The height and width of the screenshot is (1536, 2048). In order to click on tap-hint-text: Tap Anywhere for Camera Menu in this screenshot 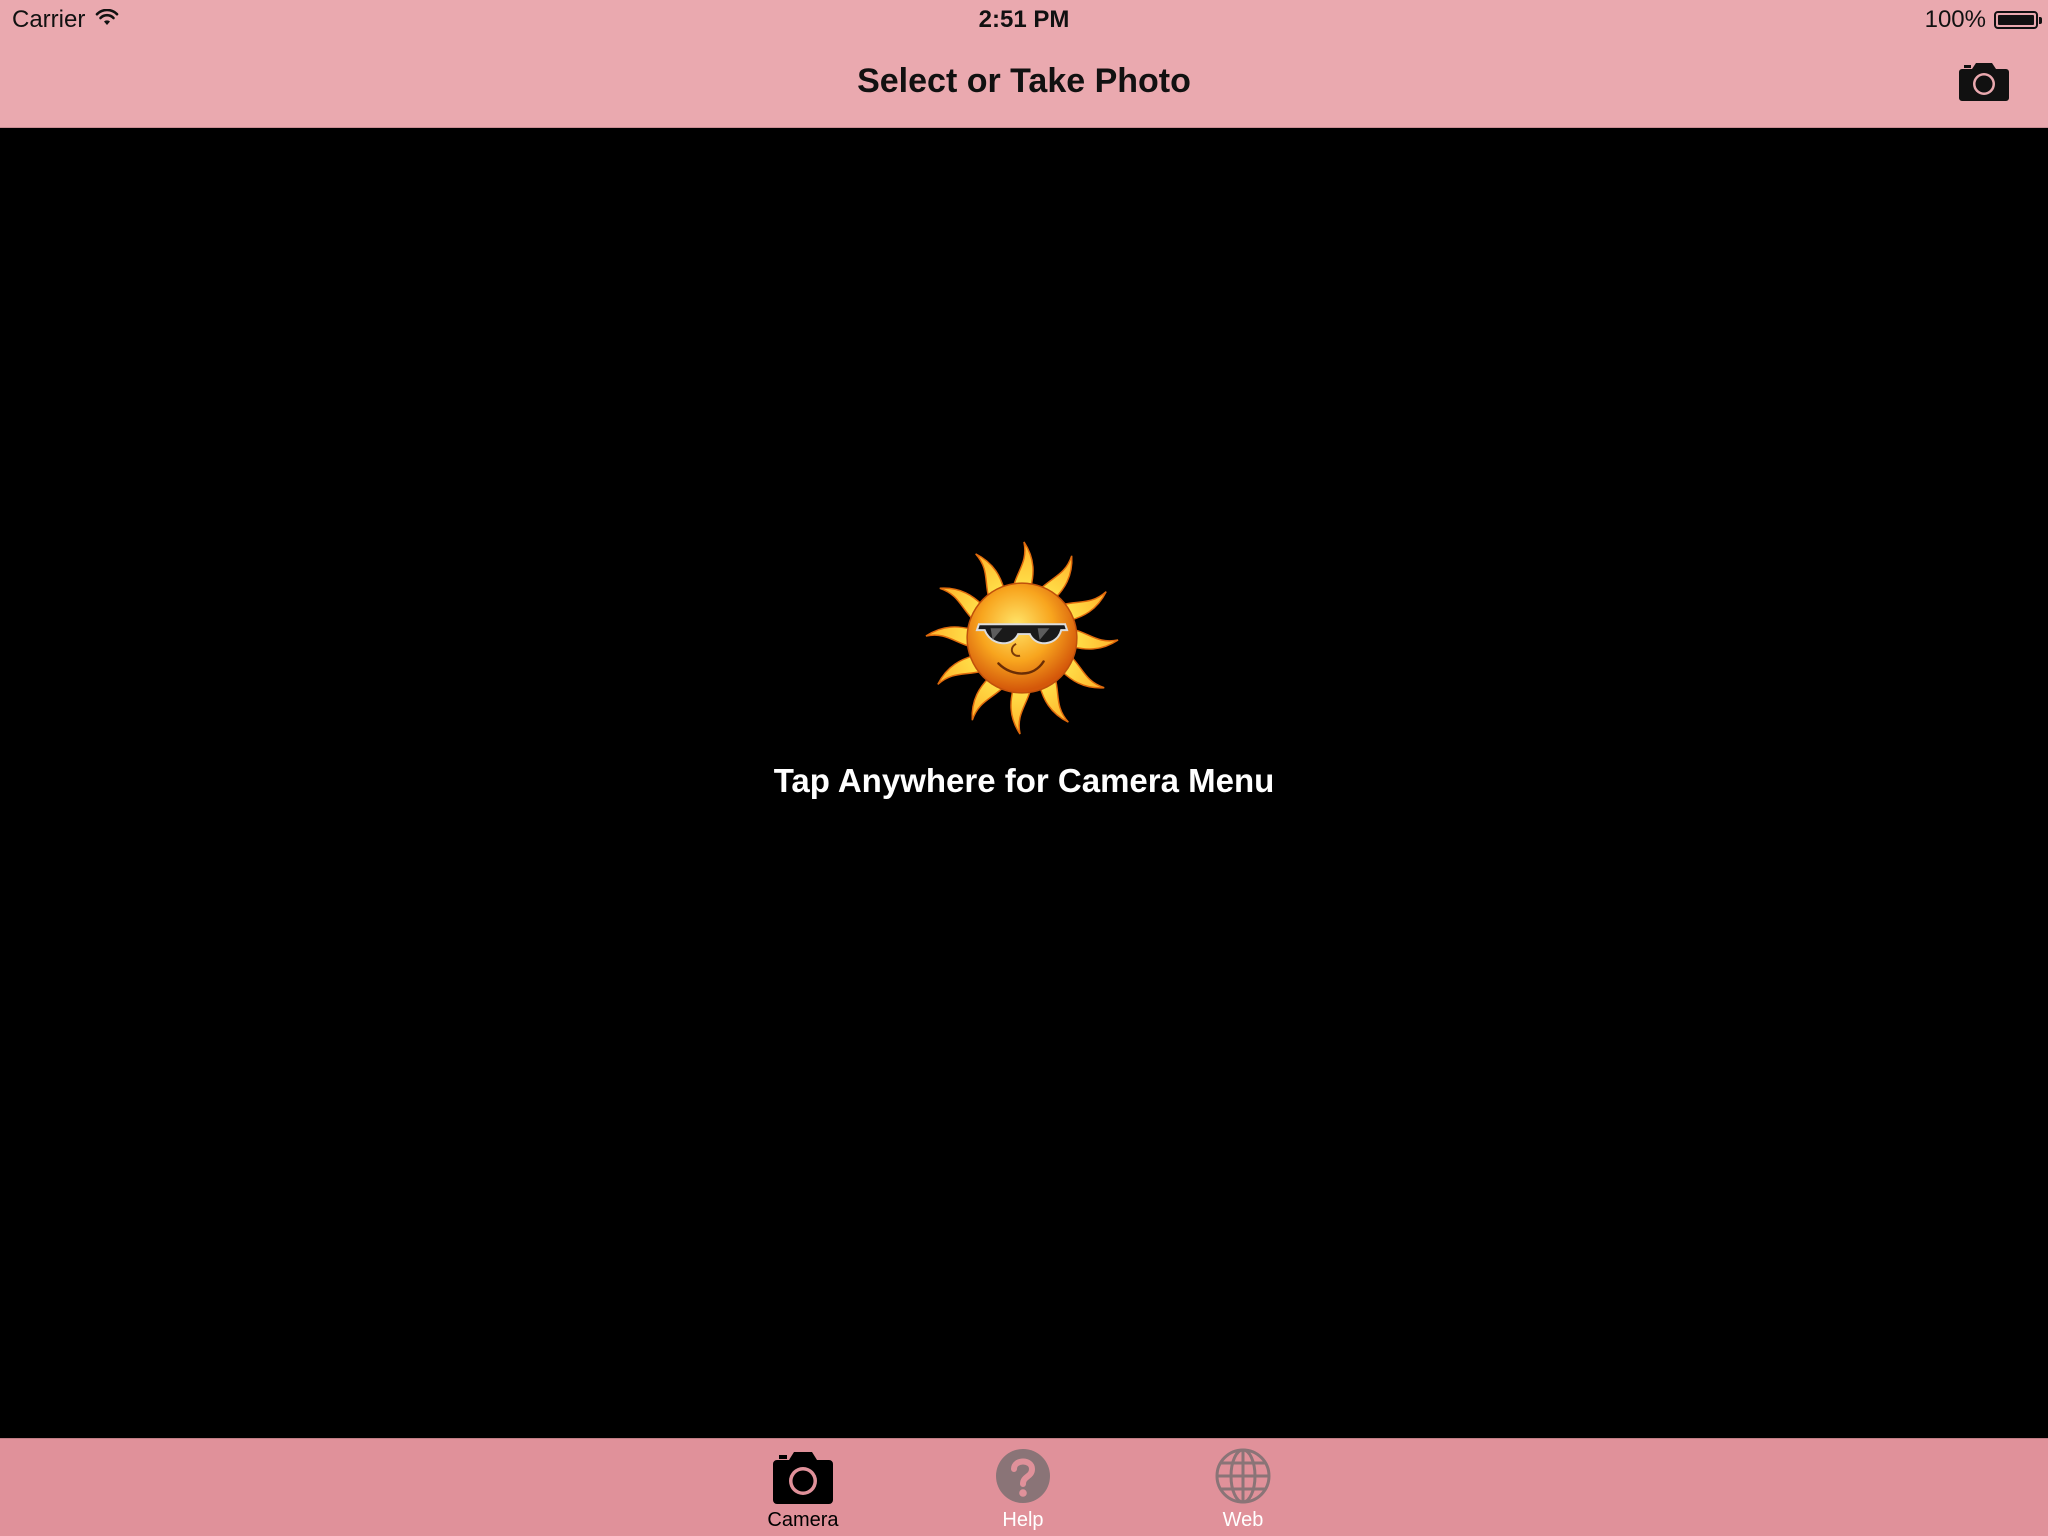, I will do `click(1024, 780)`.